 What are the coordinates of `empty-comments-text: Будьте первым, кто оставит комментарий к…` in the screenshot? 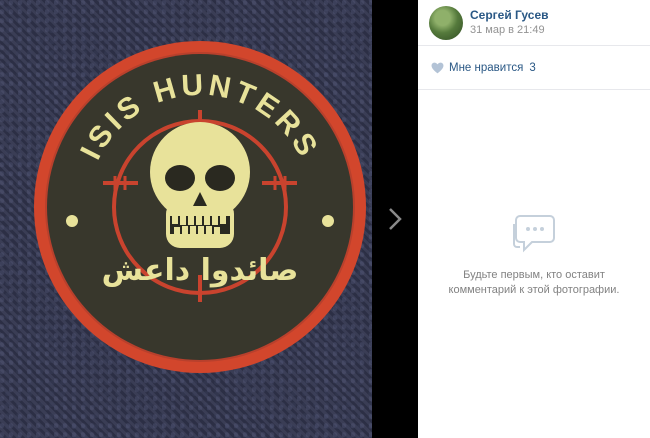 It's located at (534, 282).